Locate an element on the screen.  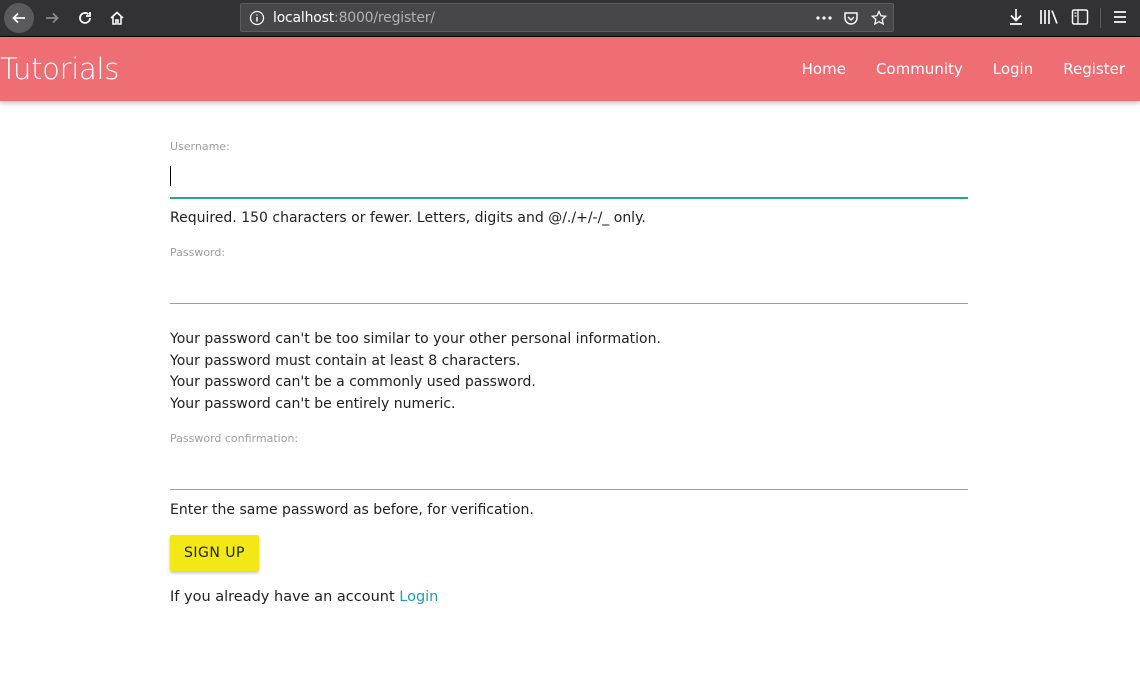
home-button is located at coordinates (117, 18).